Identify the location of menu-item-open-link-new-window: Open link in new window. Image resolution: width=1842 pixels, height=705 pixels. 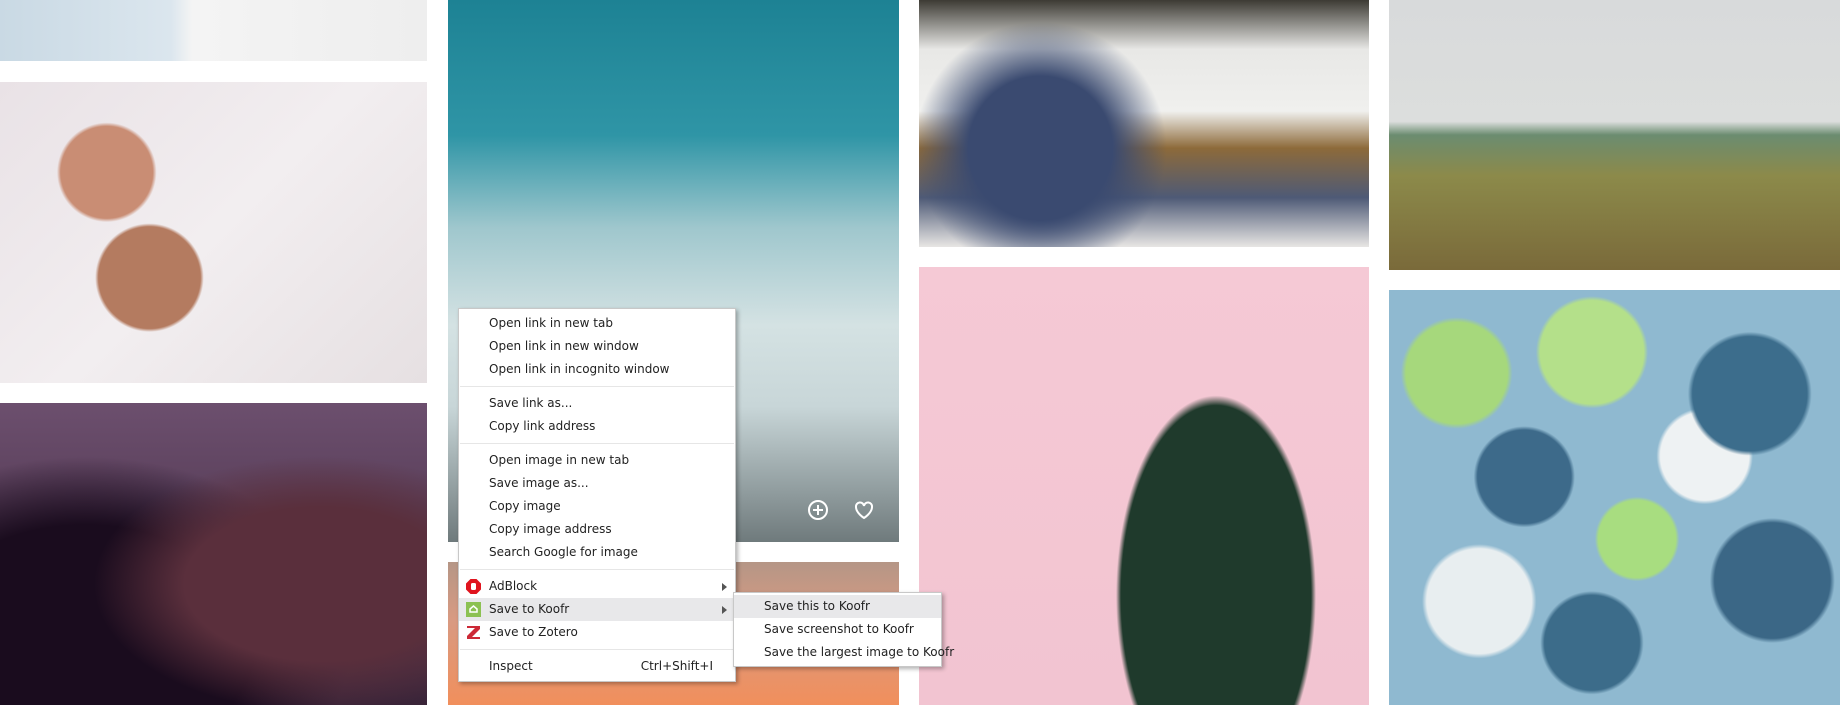
(597, 346).